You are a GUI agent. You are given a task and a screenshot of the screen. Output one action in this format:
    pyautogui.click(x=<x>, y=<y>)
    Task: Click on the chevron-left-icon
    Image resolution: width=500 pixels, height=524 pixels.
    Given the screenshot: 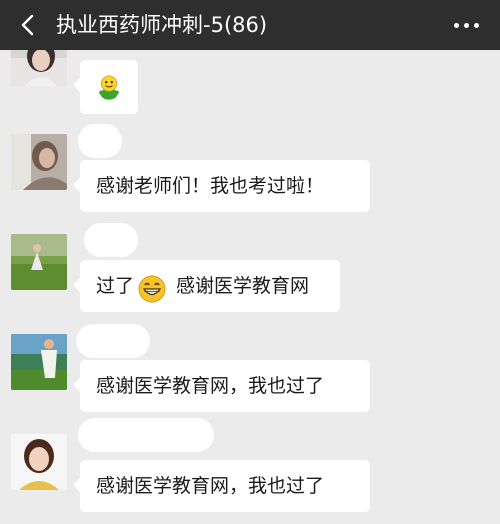 What is the action you would take?
    pyautogui.click(x=27, y=25)
    